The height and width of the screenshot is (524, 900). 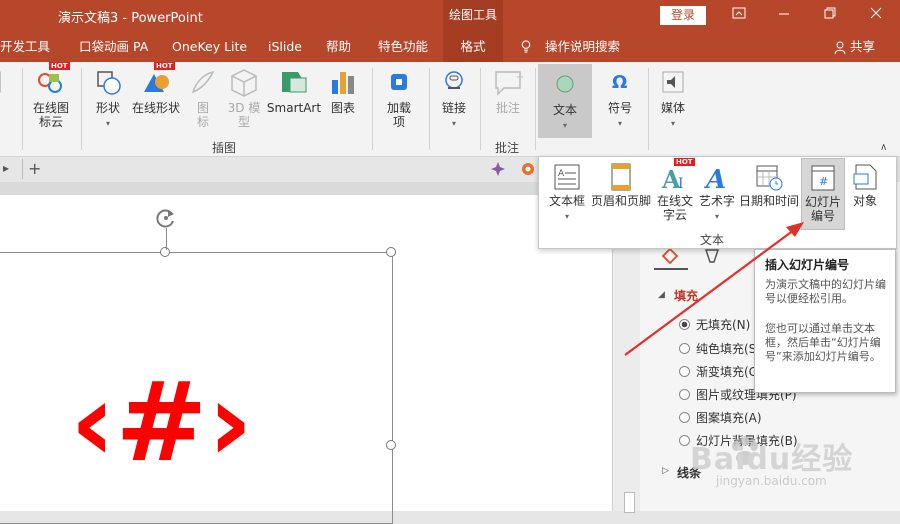 I want to click on puzzle-icon, so click(x=498, y=169).